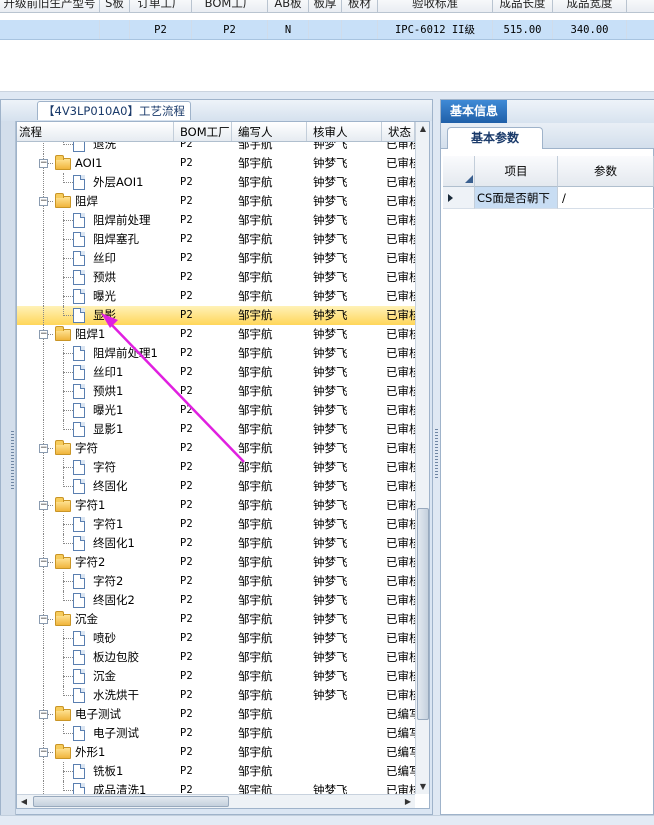 The height and width of the screenshot is (825, 654). I want to click on top-column-header: 升级前旧生产型号, so click(50, 6).